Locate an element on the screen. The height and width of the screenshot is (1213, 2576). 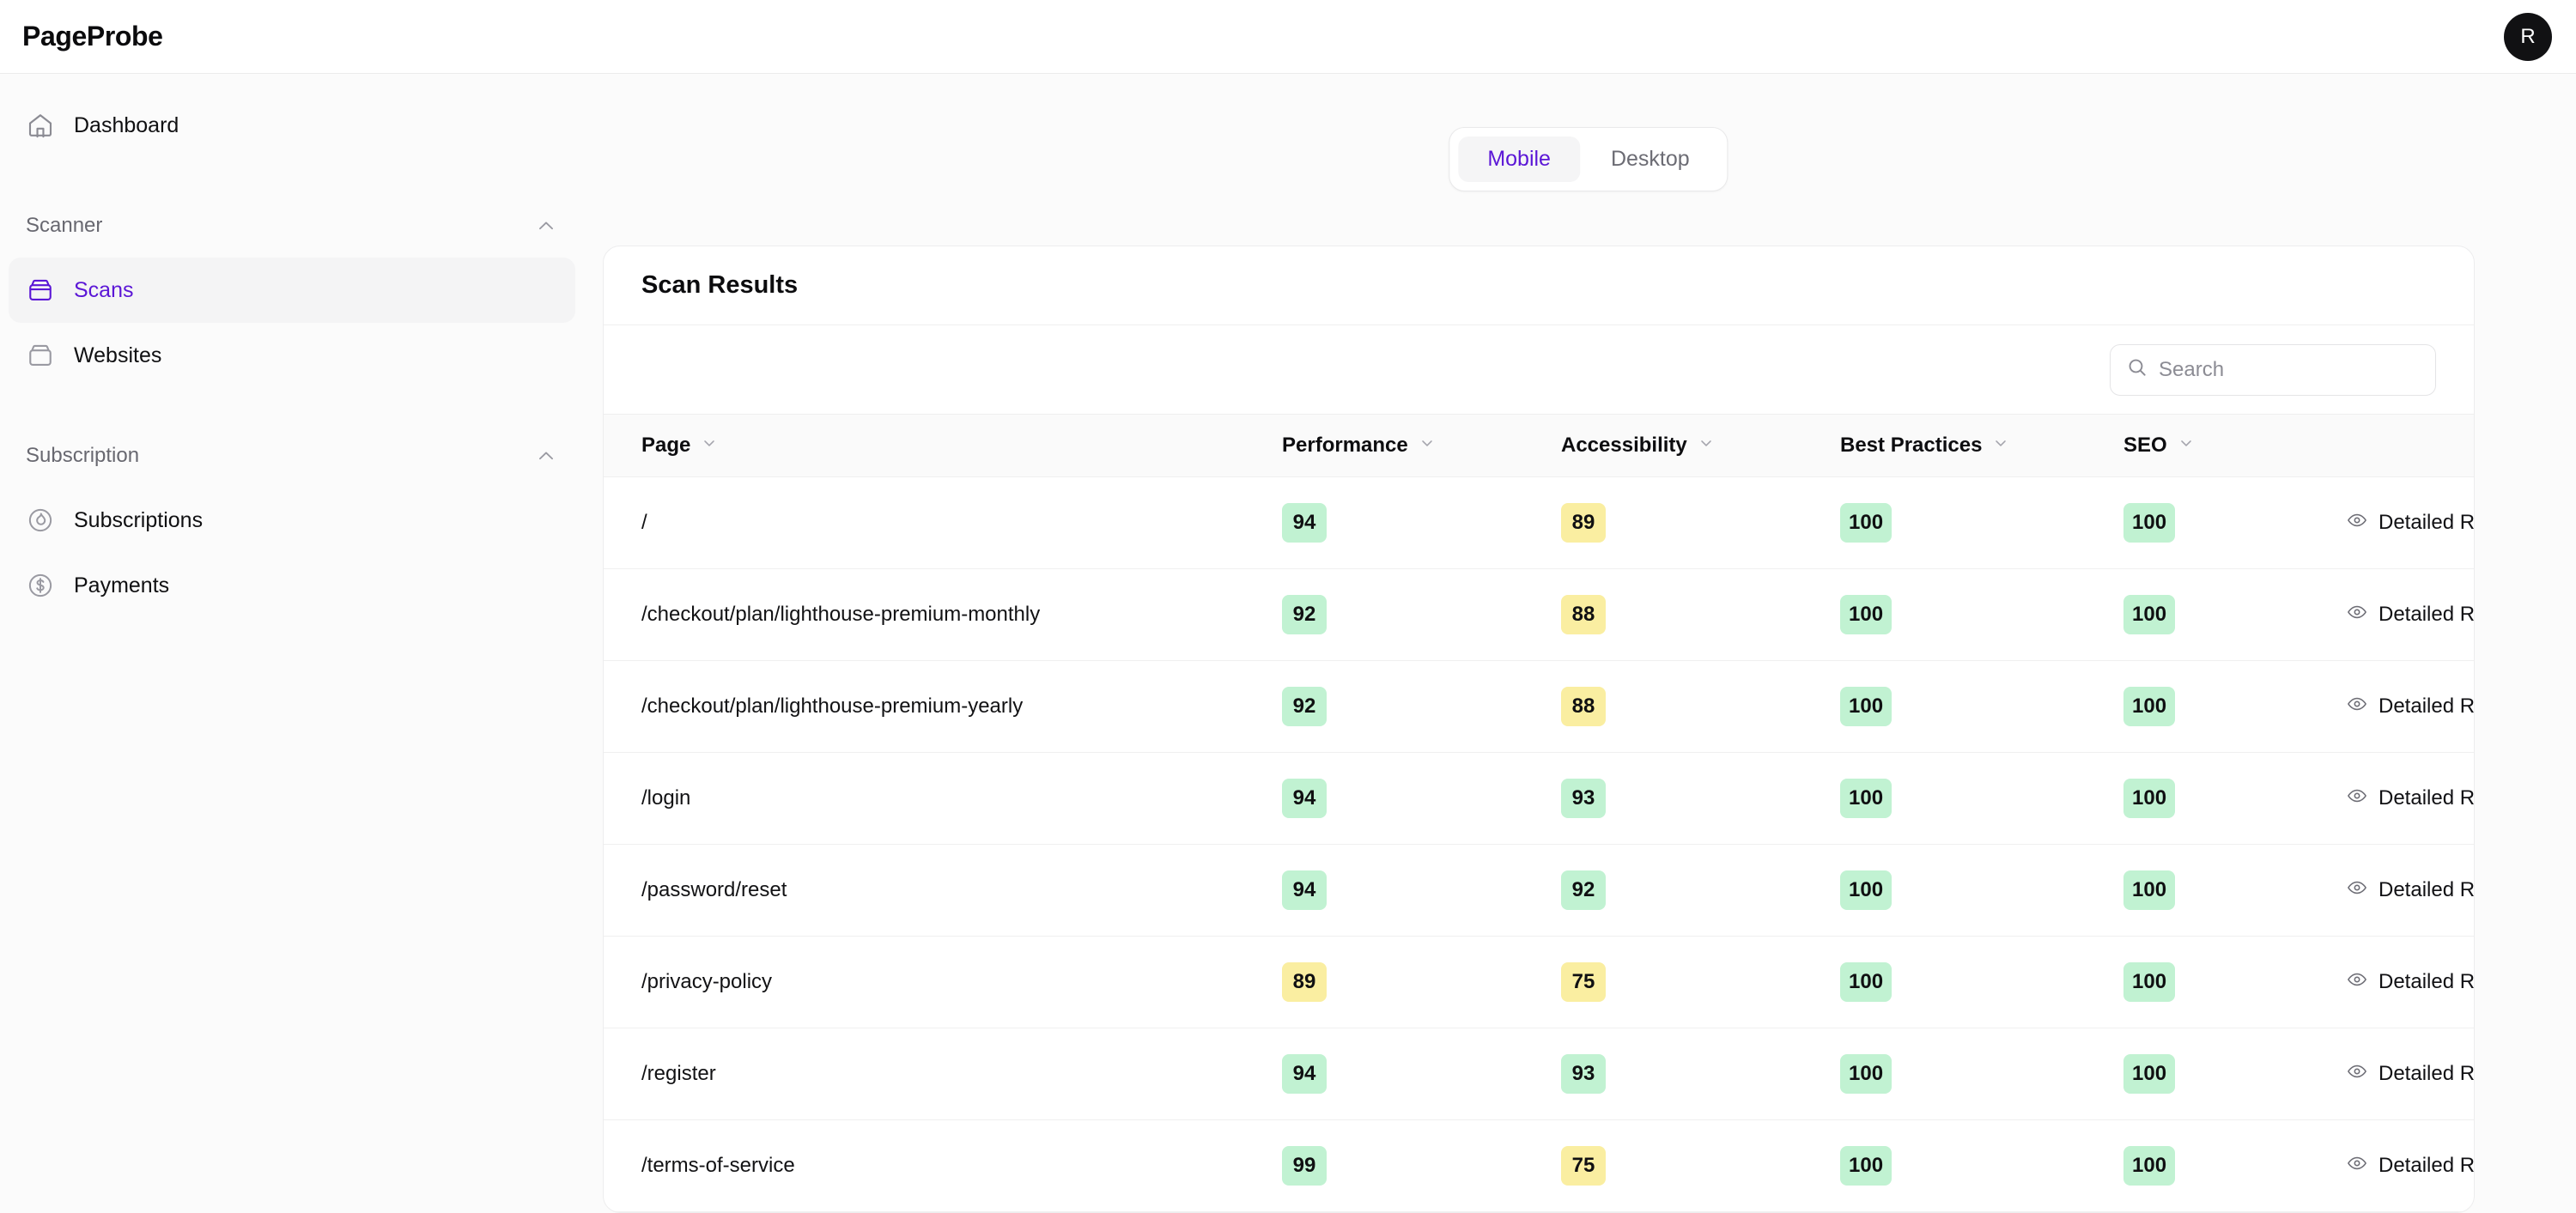
search-box is located at coordinates (2273, 369).